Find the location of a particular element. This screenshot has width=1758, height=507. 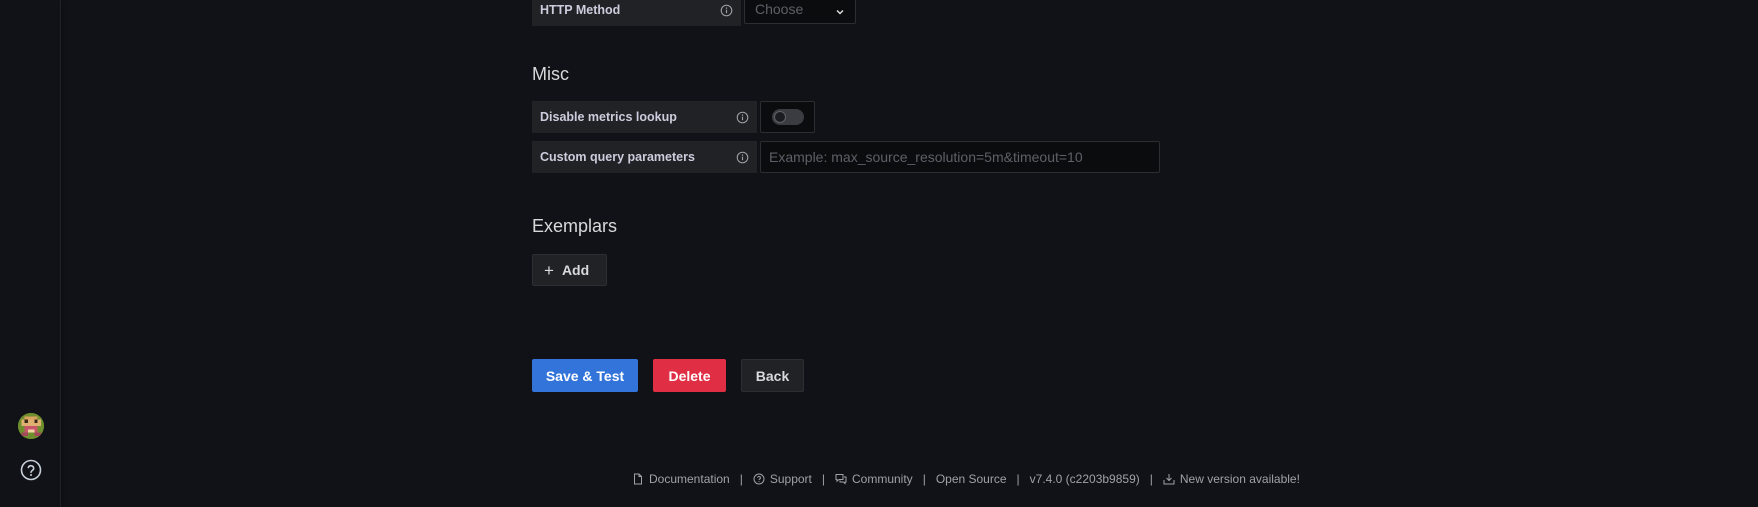

delete-button: Delete is located at coordinates (689, 375).